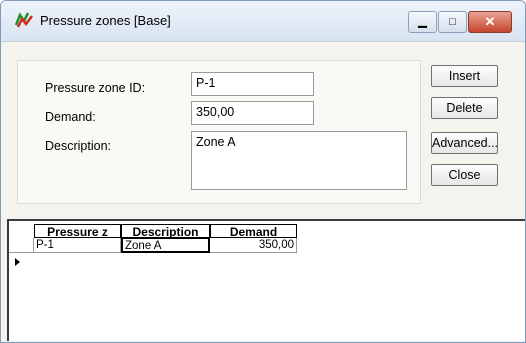 Image resolution: width=526 pixels, height=343 pixels. I want to click on app-icon, so click(23, 20).